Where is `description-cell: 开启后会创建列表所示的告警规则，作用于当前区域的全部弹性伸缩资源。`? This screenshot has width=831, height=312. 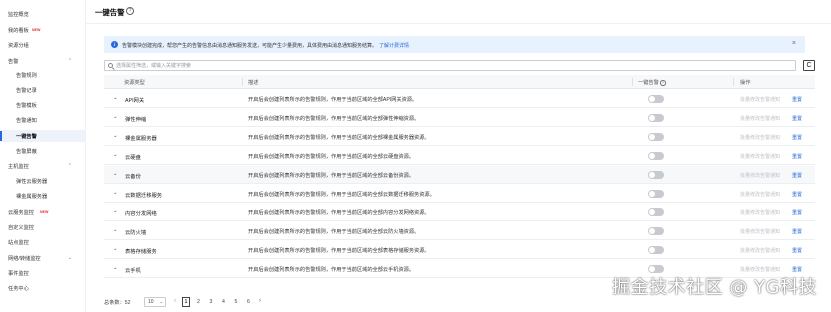
description-cell: 开启后会创建列表所示的告警规则，作用于当前区域的全部弹性伸缩资源。 is located at coordinates (334, 118).